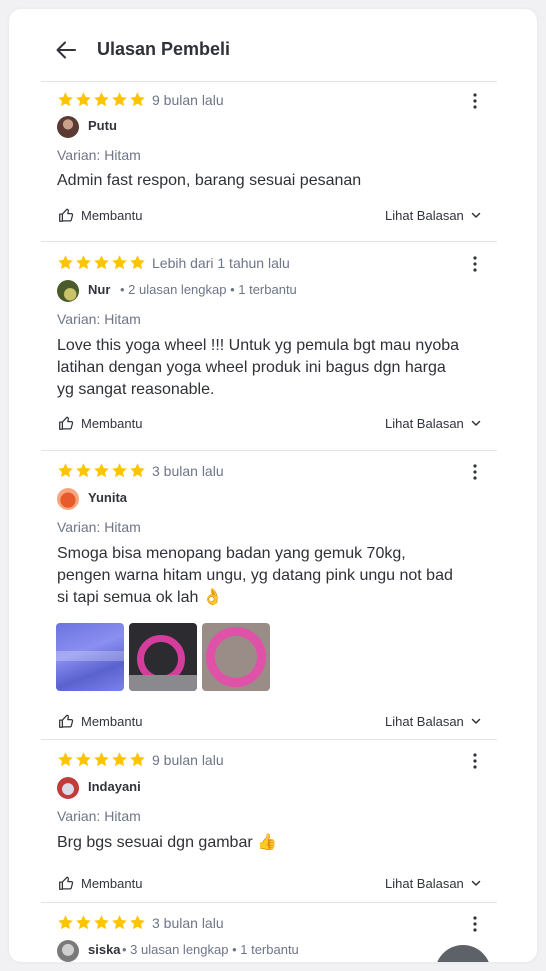  I want to click on reviewer-stats: • 2 ulasan lengkap • 1 terbantu, so click(208, 289).